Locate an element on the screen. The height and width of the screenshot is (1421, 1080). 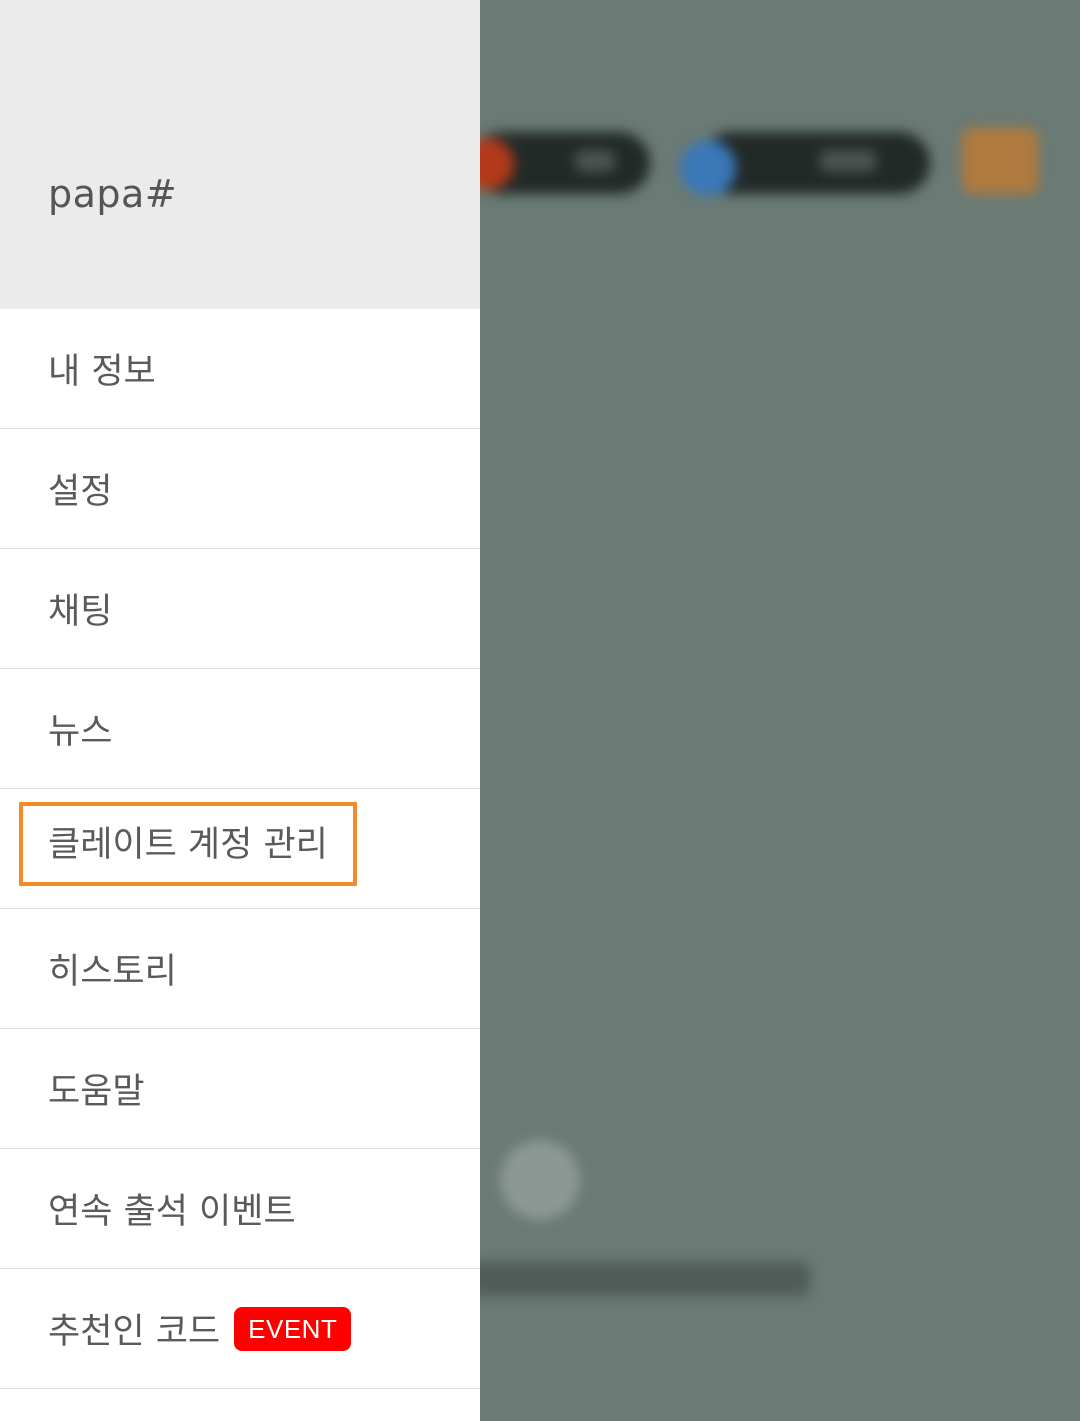
menu-item-label: 추천인 코드 is located at coordinates (134, 1332).